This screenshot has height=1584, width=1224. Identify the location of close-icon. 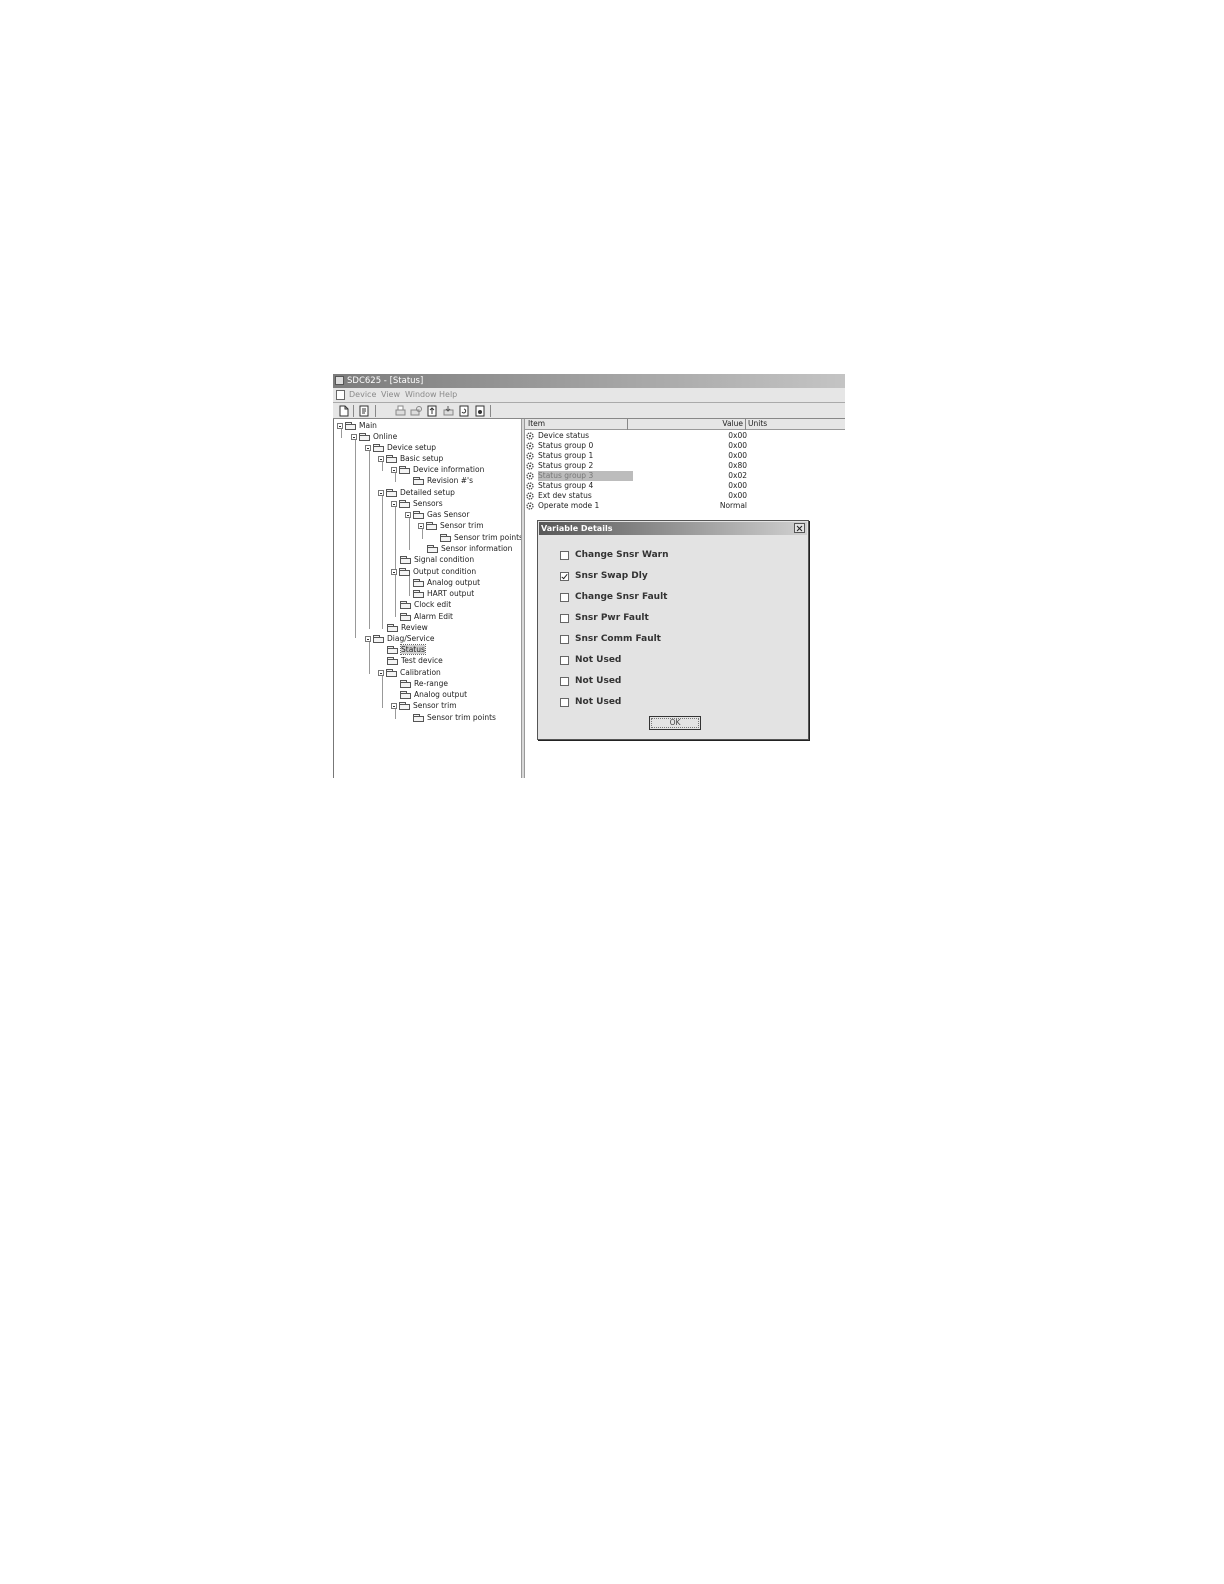
(799, 528).